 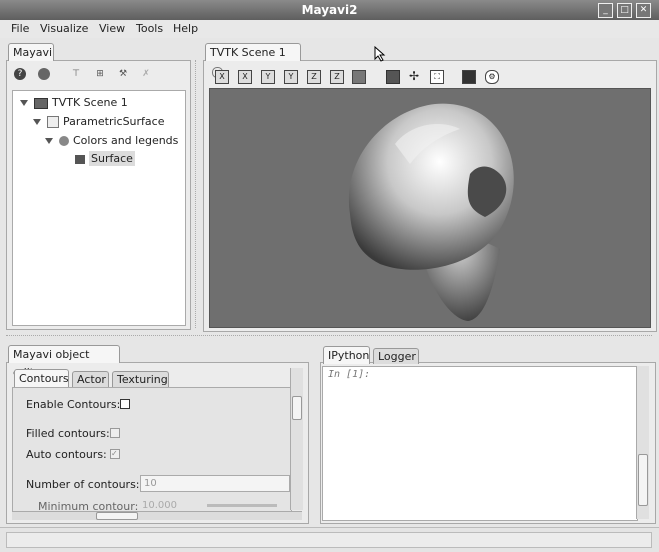 What do you see at coordinates (53, 122) in the screenshot?
I see `source-icon` at bounding box center [53, 122].